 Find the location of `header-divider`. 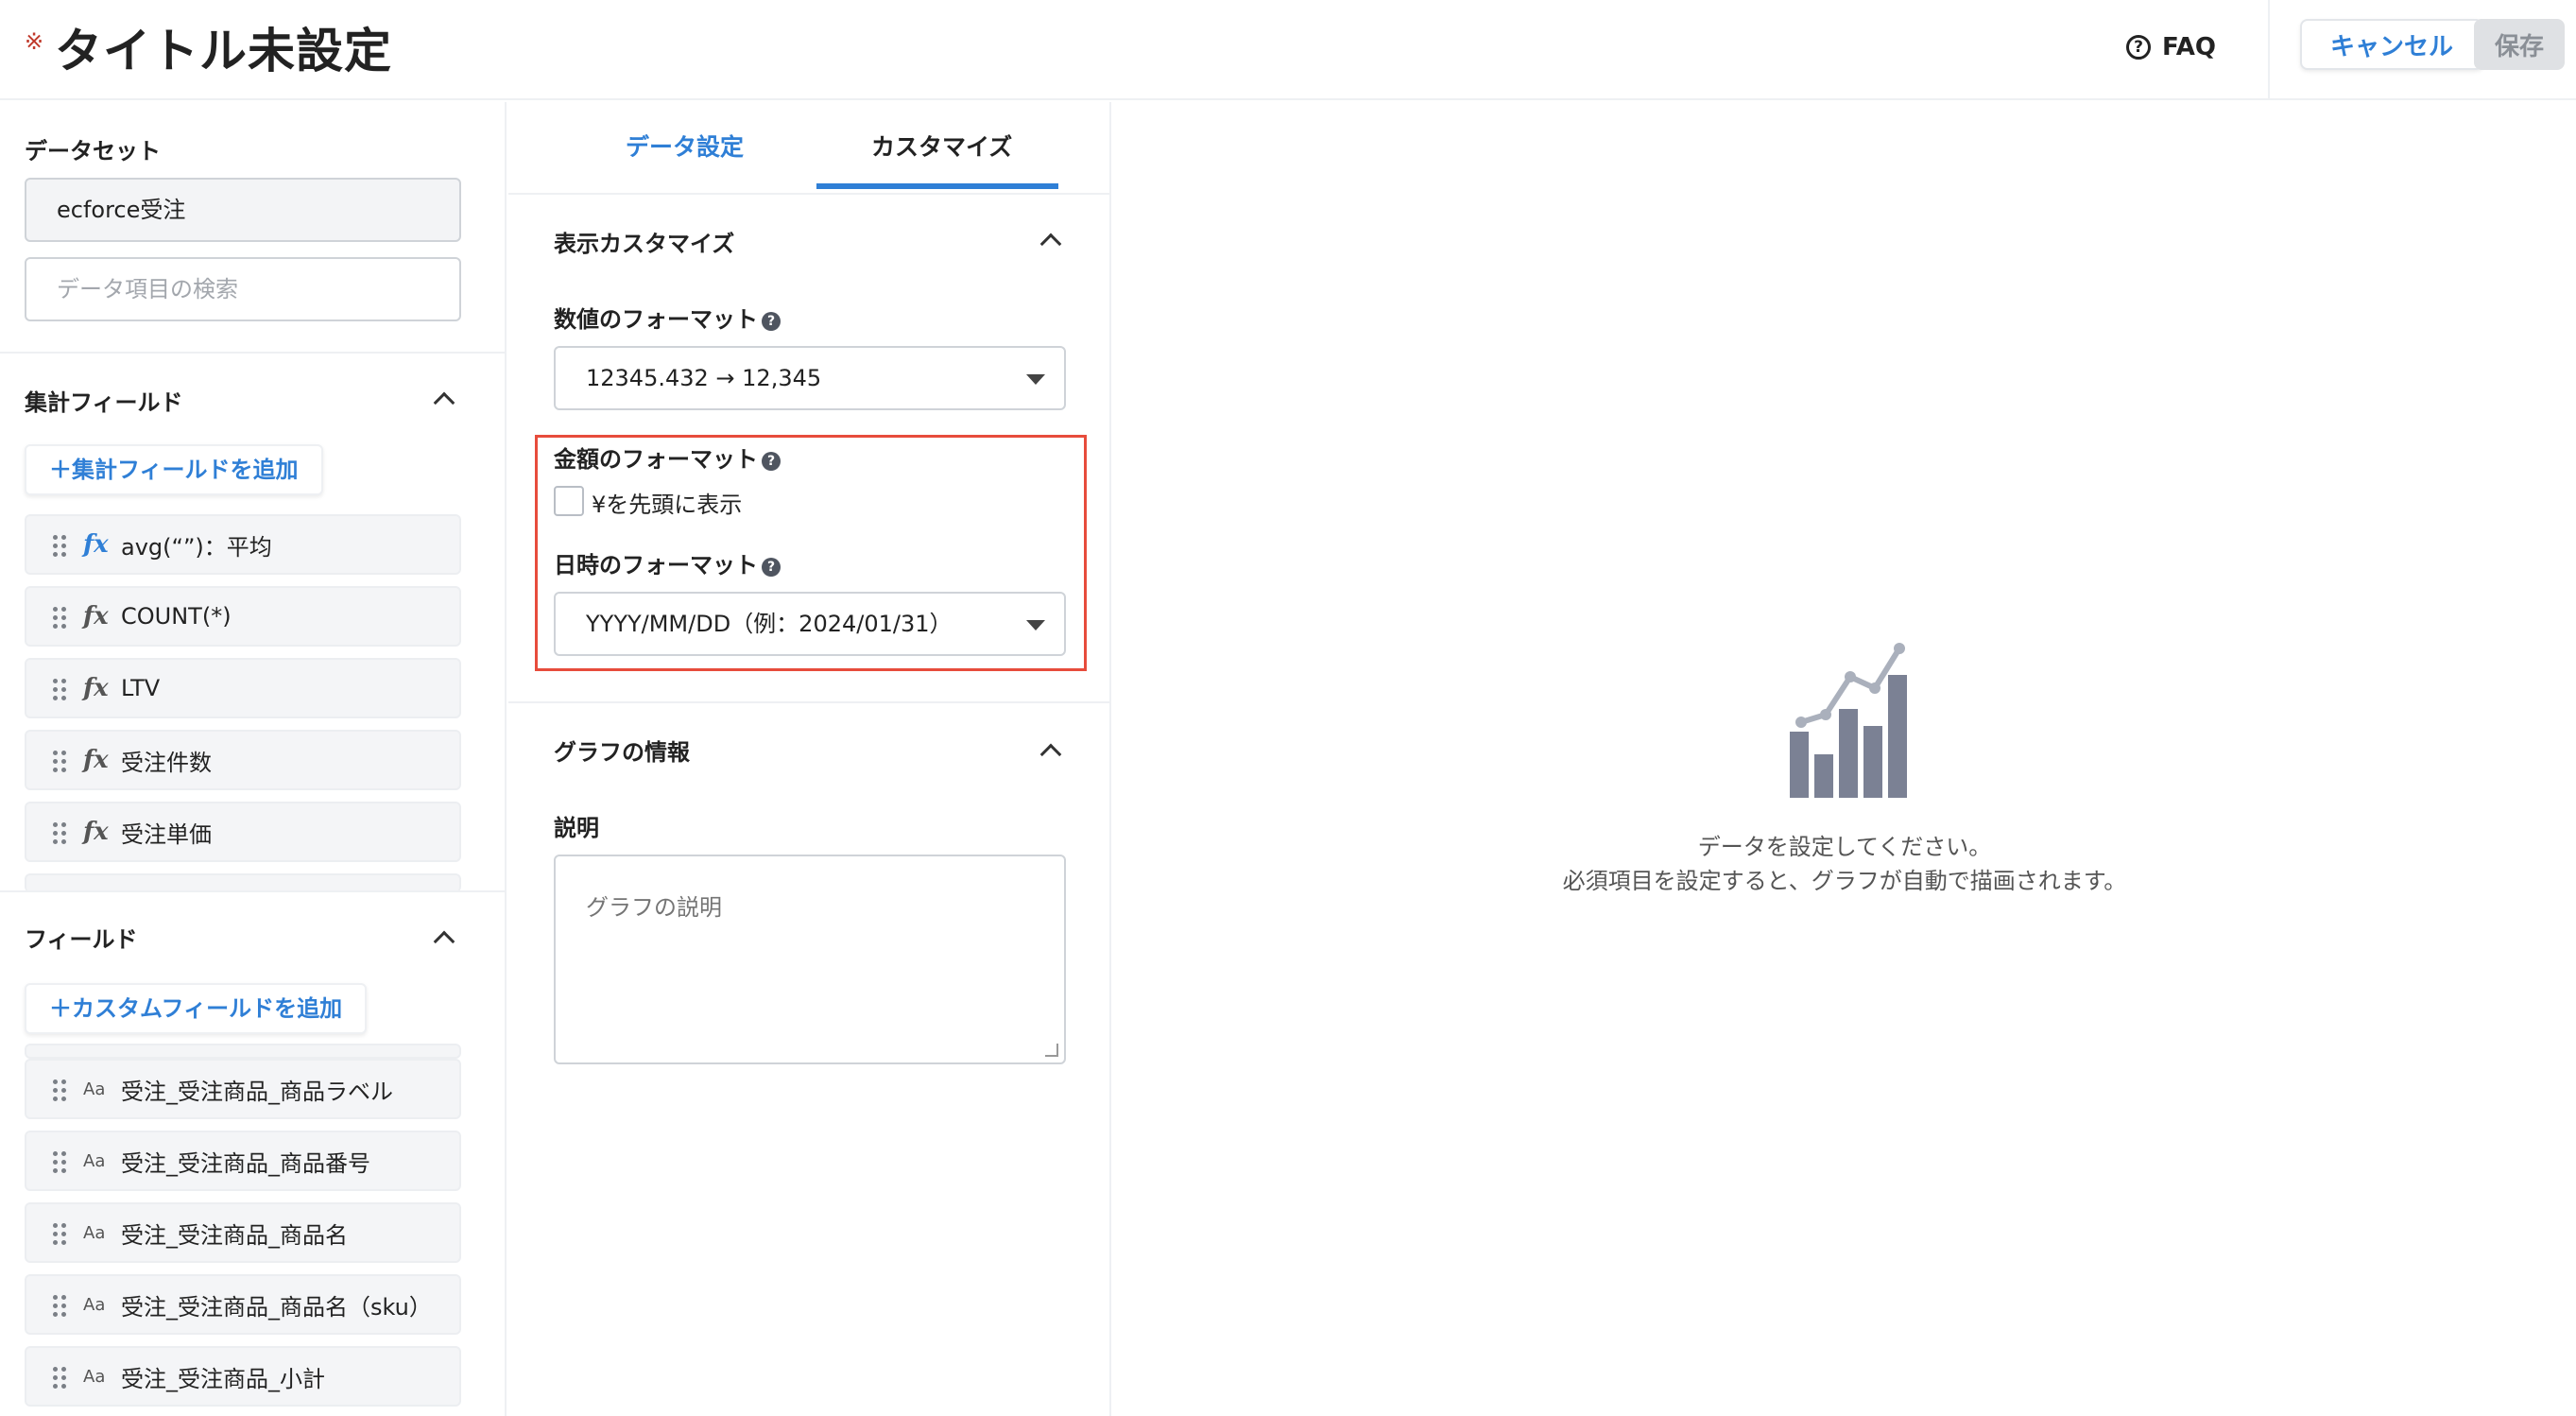

header-divider is located at coordinates (2269, 50).